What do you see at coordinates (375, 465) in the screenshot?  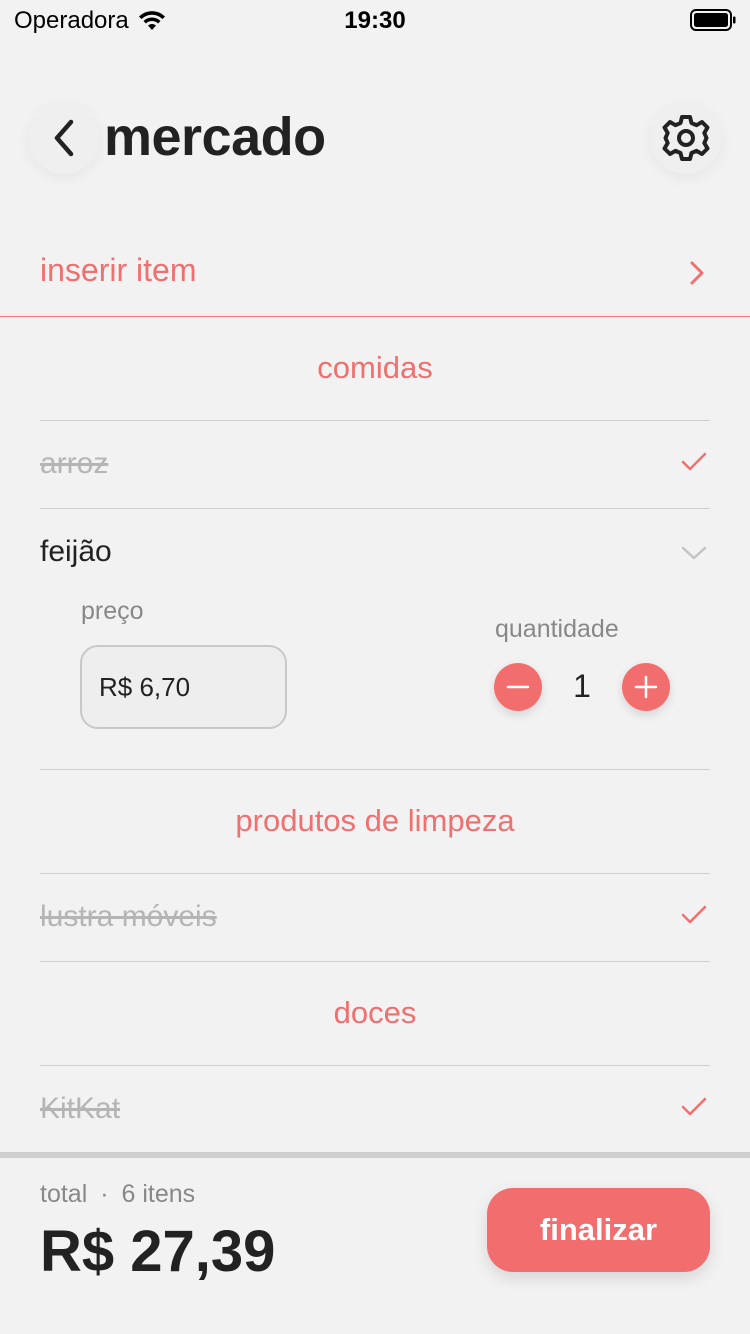 I see `list-item-arroz: arroz` at bounding box center [375, 465].